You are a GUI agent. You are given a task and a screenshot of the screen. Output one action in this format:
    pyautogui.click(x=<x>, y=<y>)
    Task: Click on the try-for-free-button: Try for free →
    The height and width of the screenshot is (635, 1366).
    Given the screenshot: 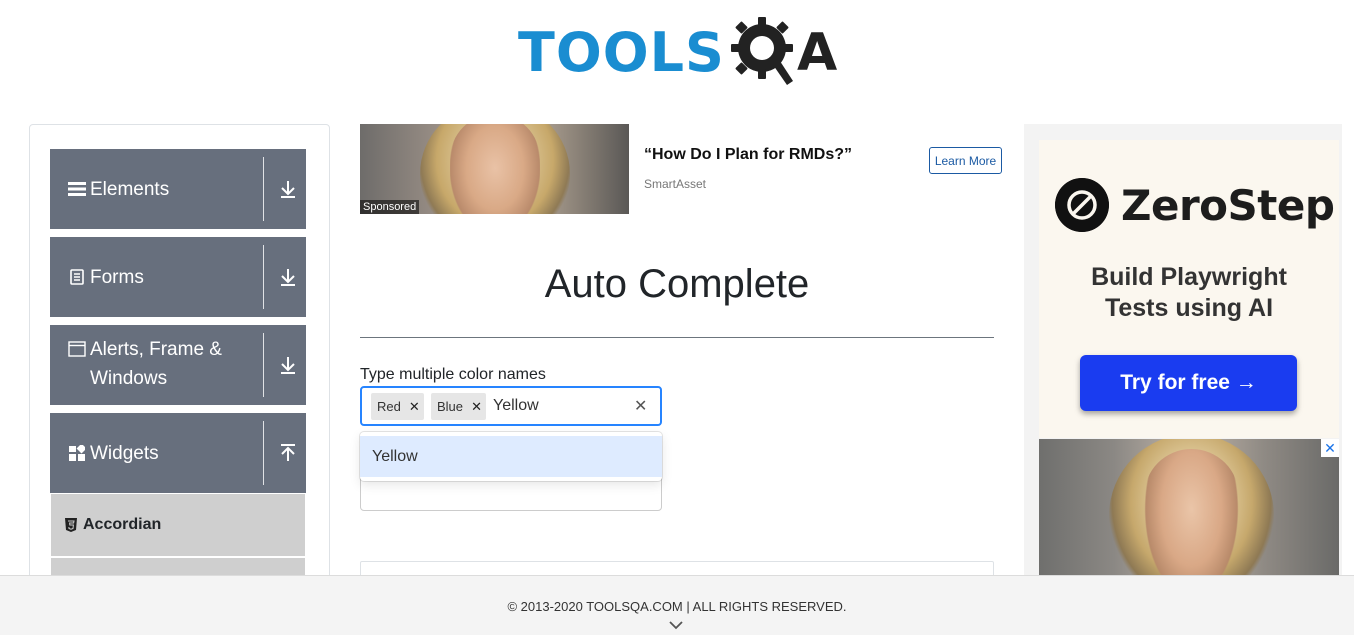 What is the action you would take?
    pyautogui.click(x=1188, y=383)
    